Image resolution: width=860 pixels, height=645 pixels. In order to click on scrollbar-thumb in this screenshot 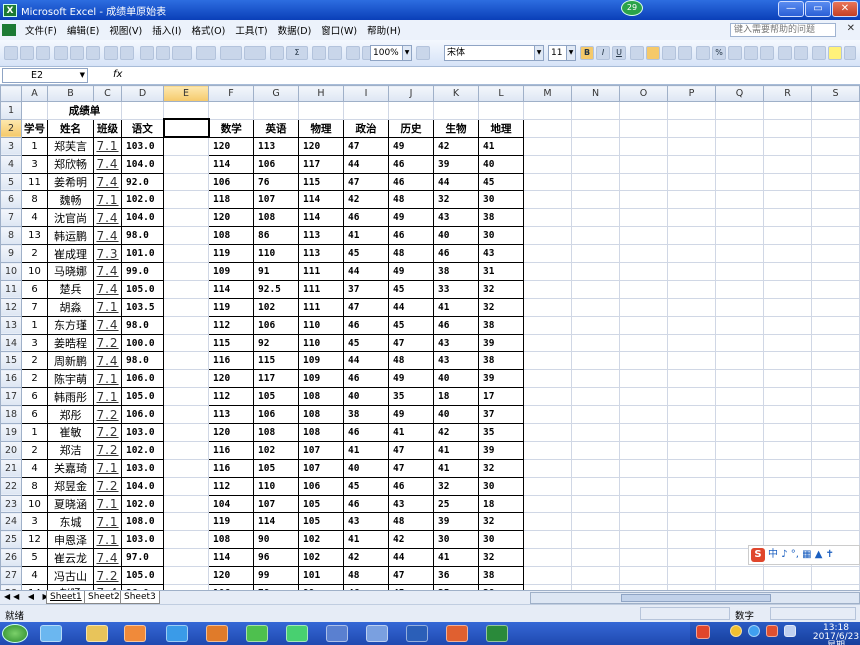, I will do `click(696, 598)`.